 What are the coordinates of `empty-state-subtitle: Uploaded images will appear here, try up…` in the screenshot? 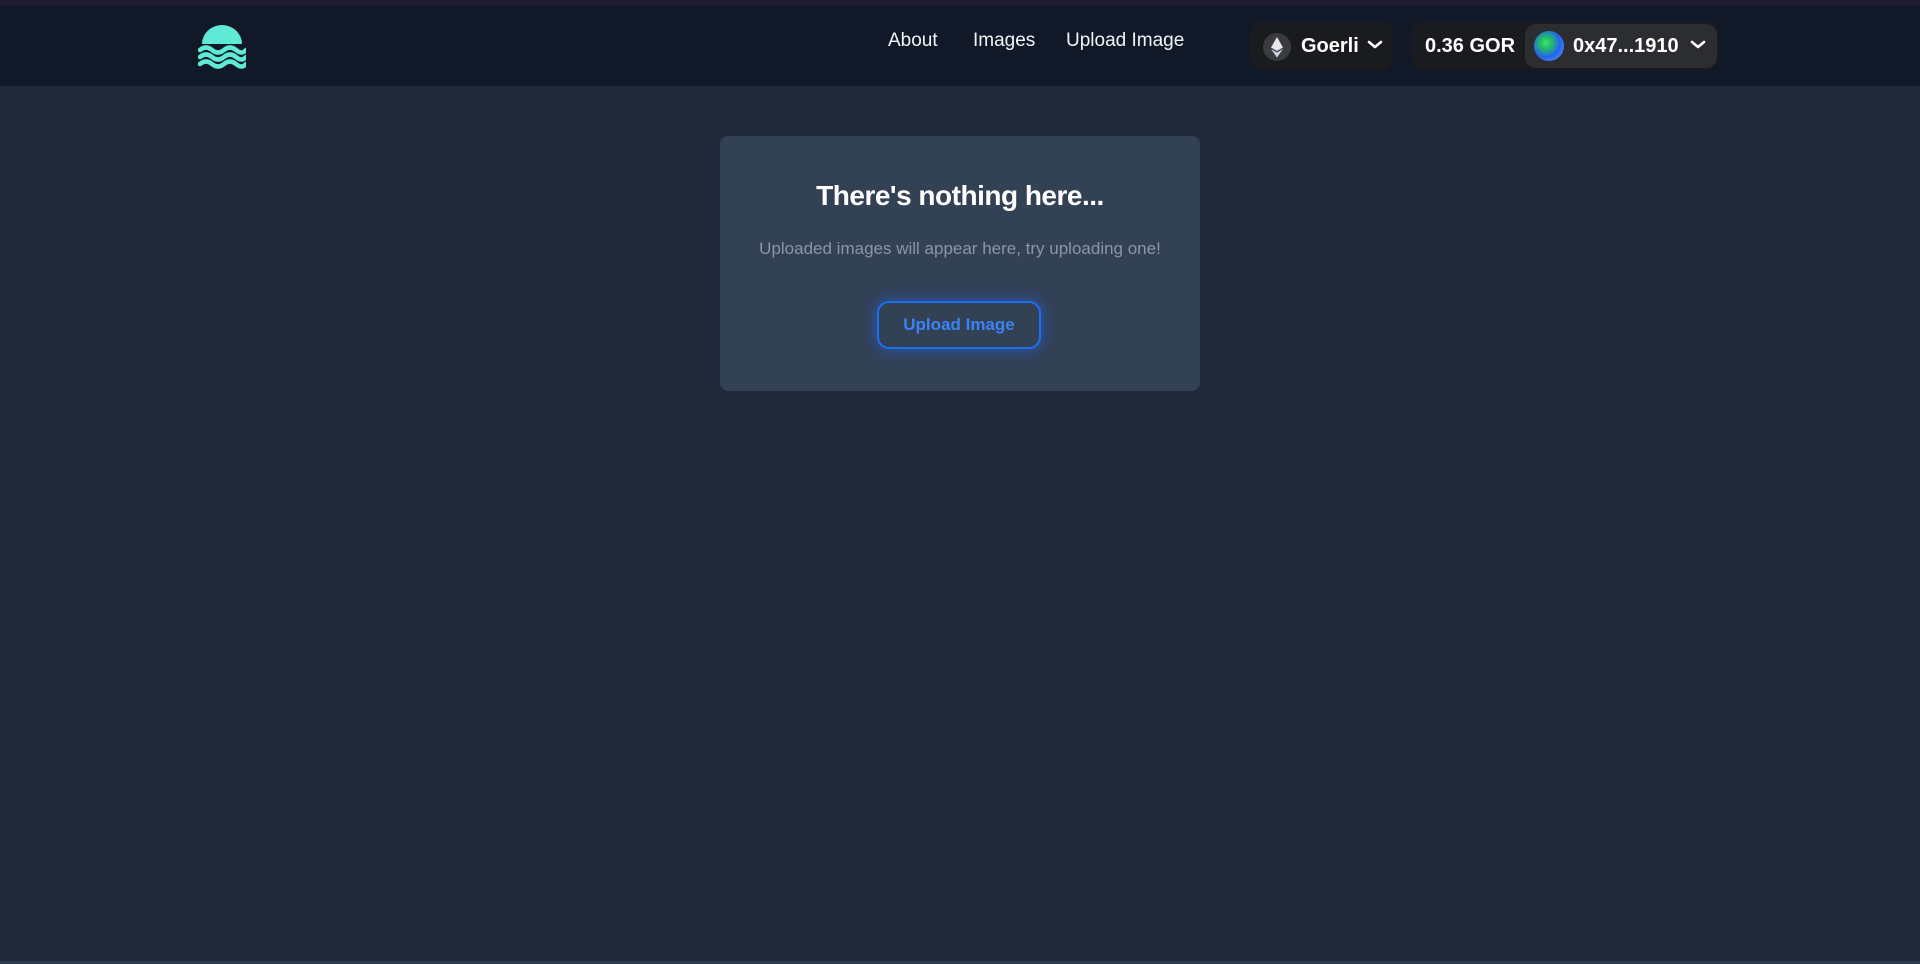 It's located at (960, 248).